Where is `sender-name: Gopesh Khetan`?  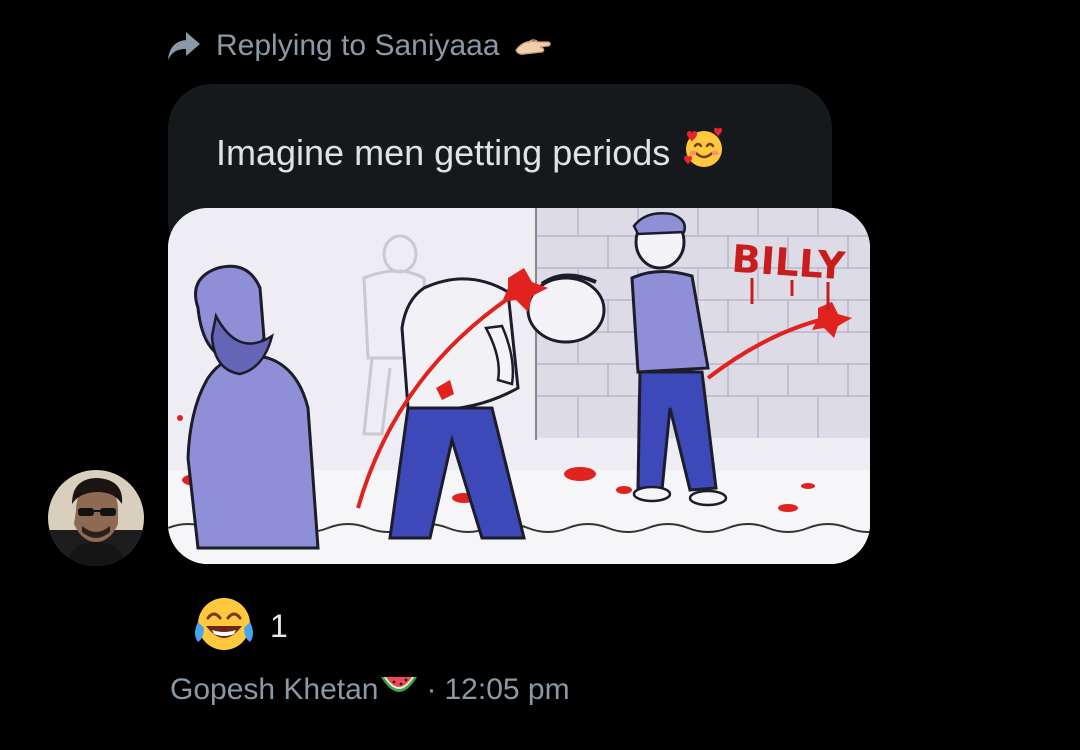
sender-name: Gopesh Khetan is located at coordinates (274, 690).